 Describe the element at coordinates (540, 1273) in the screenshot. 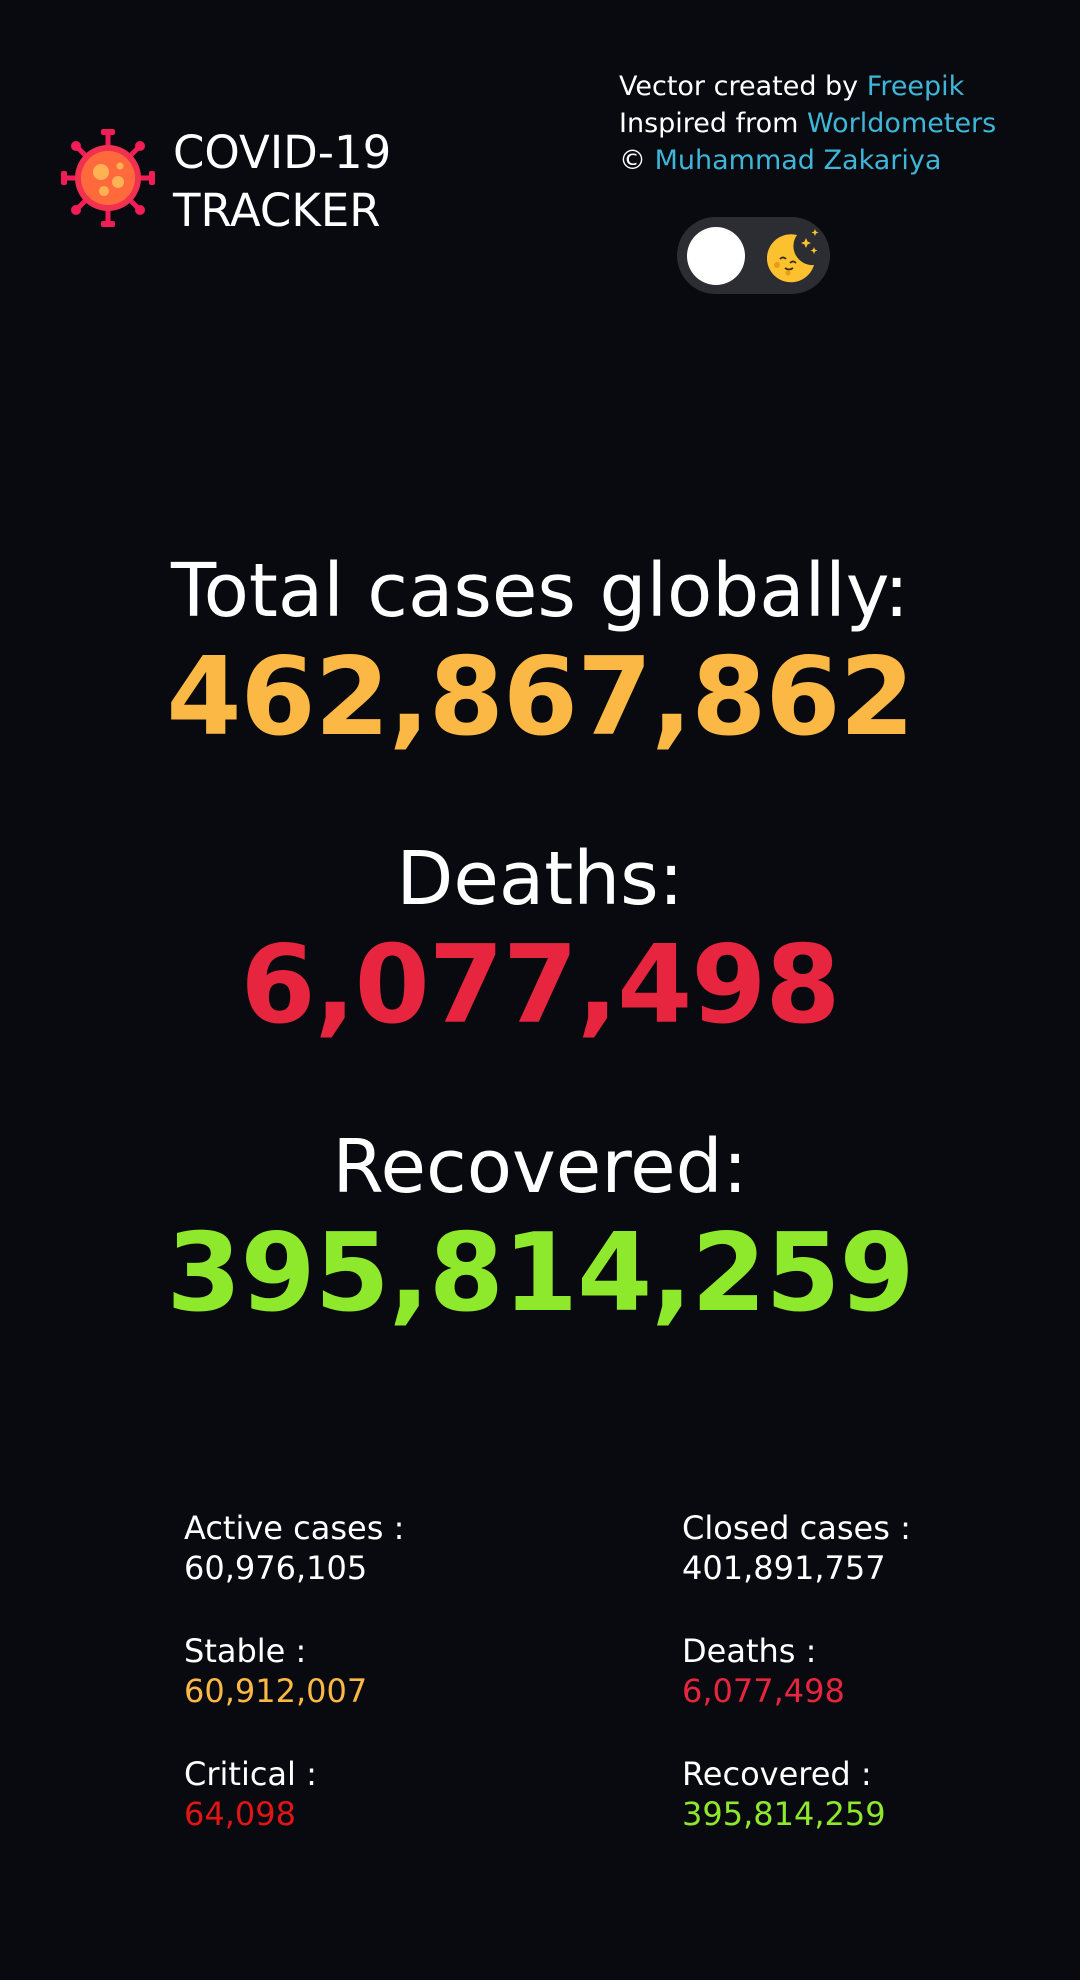

I see `recovered-value: 395,814,259` at that location.